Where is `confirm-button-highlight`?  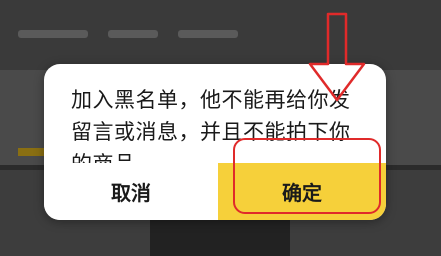
confirm-button-highlight is located at coordinates (307, 176).